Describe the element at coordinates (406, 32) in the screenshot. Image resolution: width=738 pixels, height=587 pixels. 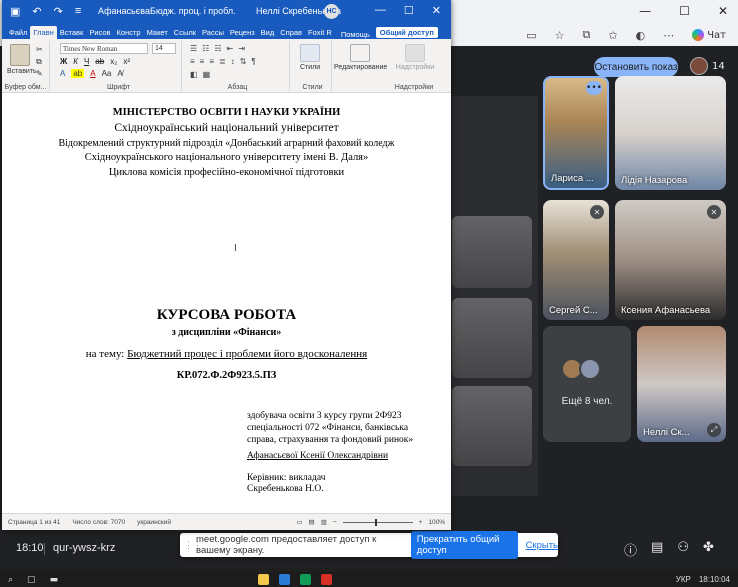
I see `share-button: Общий доступ` at that location.